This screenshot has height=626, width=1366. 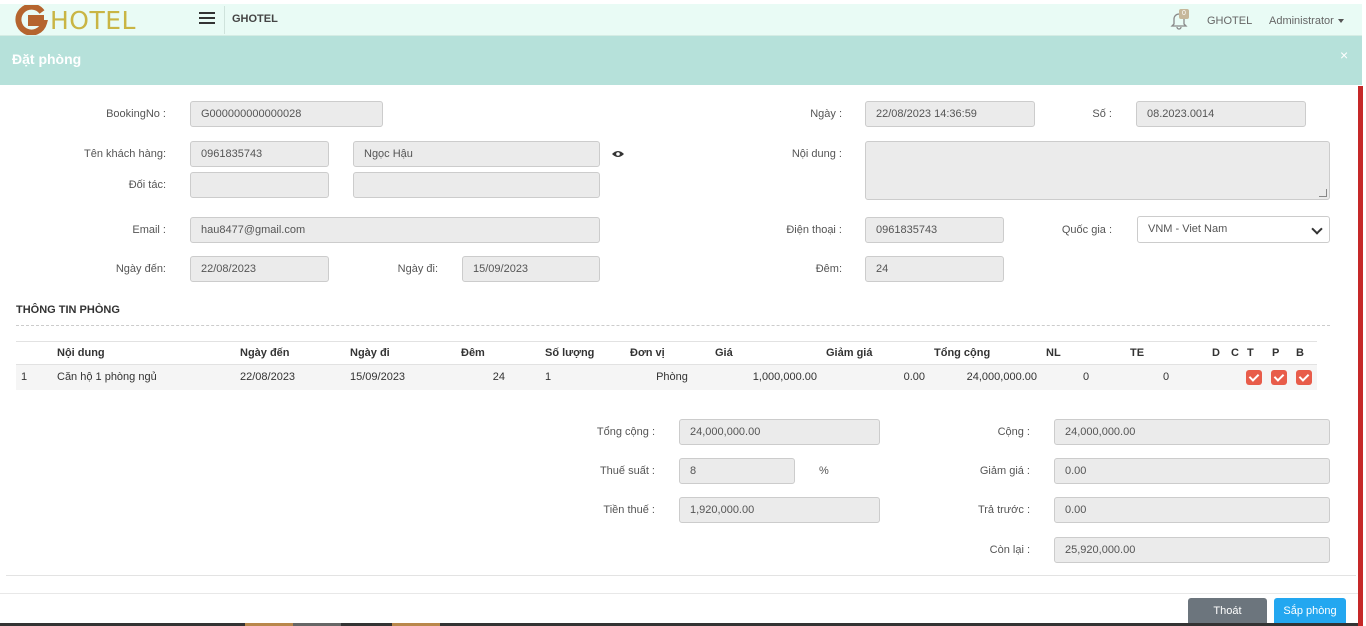 What do you see at coordinates (1137, 353) in the screenshot?
I see `col-children: TE` at bounding box center [1137, 353].